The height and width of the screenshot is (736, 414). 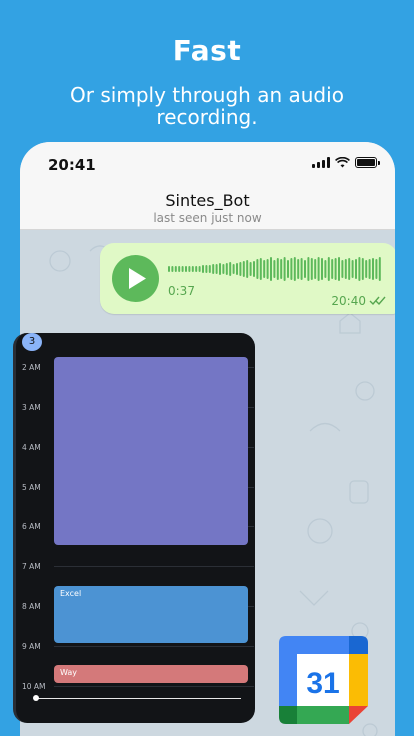 I want to click on calendar-event, so click(x=151, y=451).